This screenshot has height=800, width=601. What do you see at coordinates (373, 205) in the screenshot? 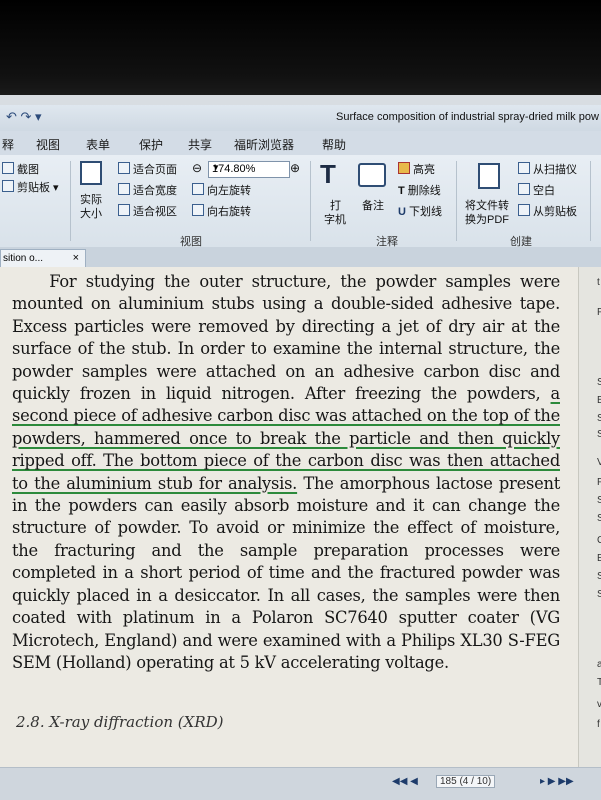
I see `note-label: 备注` at bounding box center [373, 205].